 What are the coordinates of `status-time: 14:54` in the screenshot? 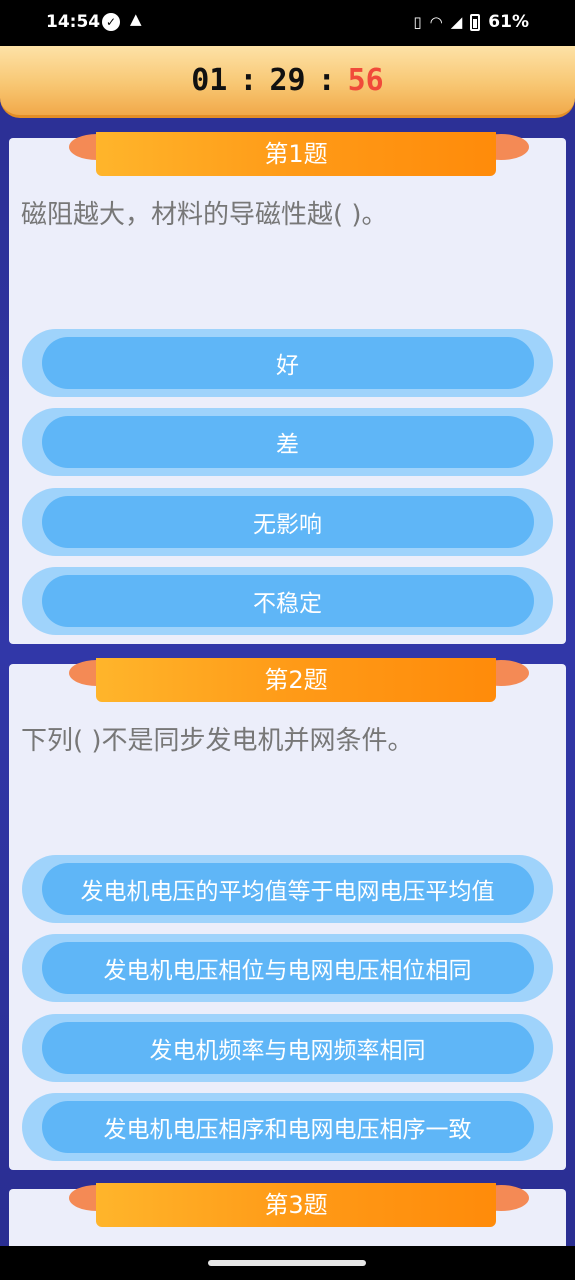 It's located at (73, 22).